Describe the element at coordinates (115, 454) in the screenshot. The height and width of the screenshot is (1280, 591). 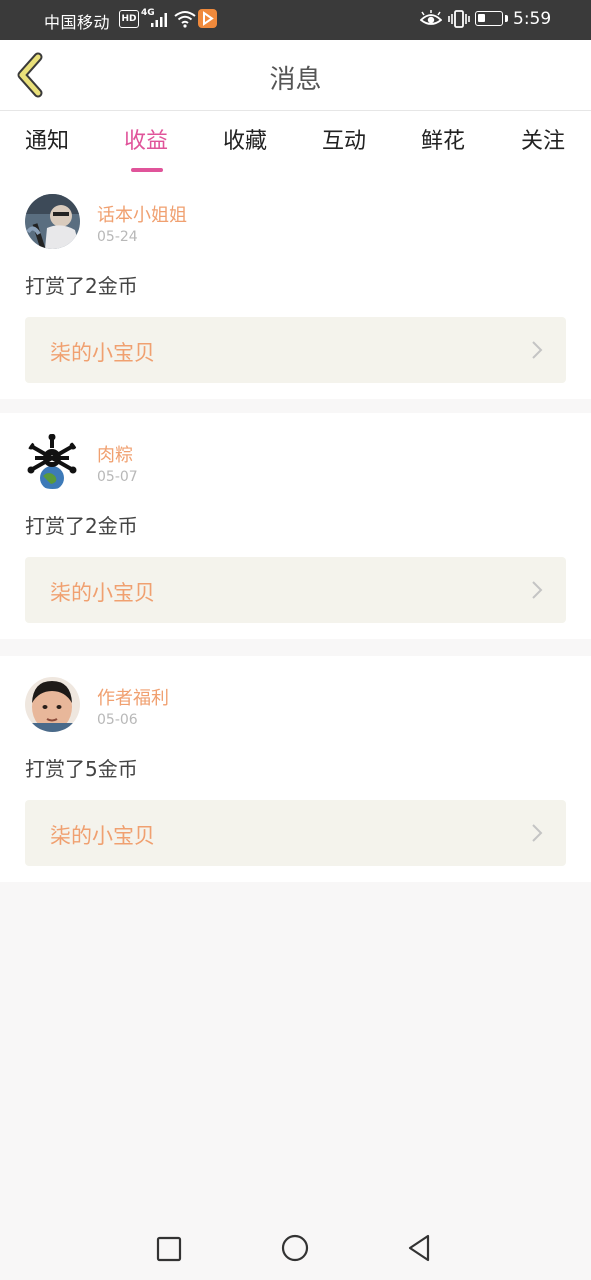
I see `sender-name: 肉粽` at that location.